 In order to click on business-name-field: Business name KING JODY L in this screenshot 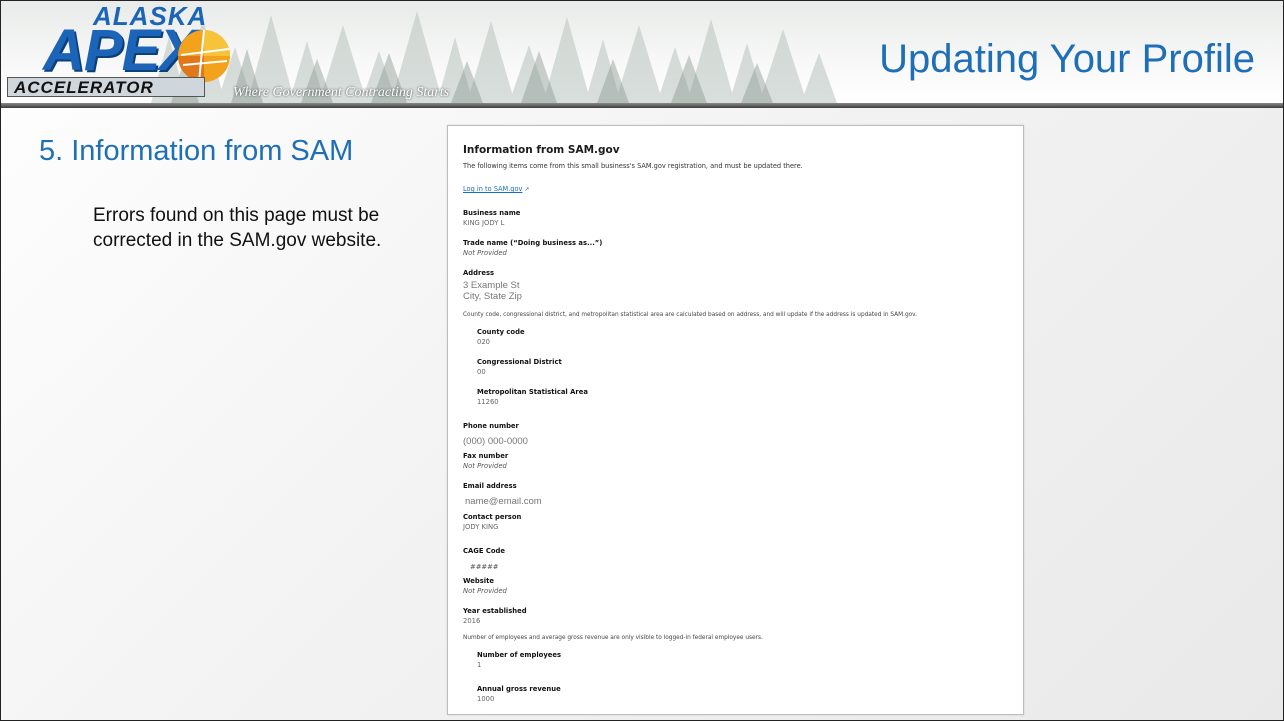, I will do `click(734, 218)`.